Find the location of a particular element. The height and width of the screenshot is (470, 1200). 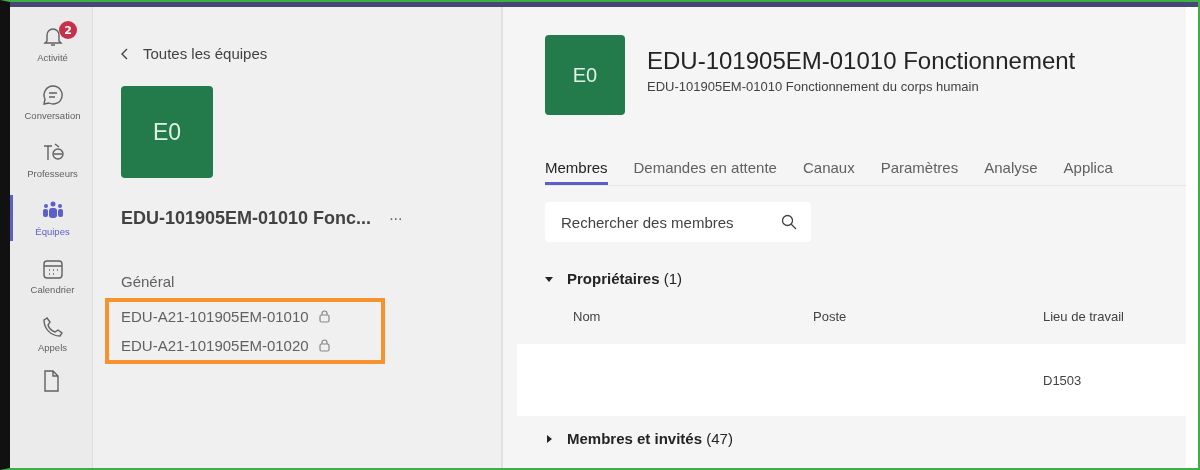

tab: Canaux is located at coordinates (828, 172).